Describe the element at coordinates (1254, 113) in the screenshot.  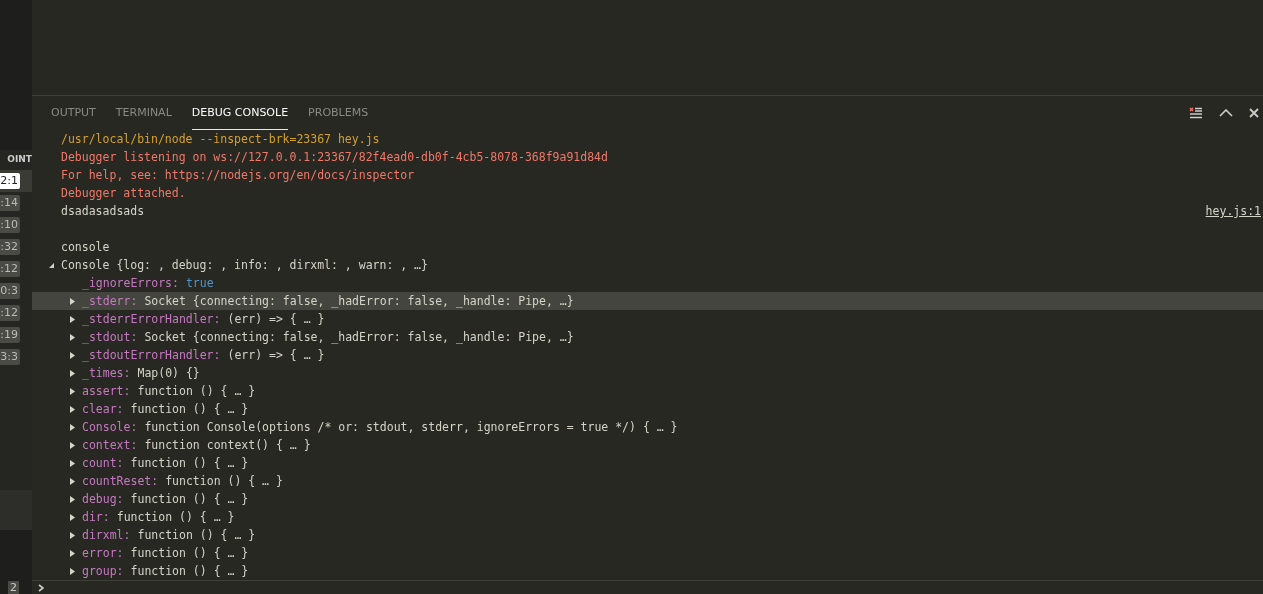
I see `close-icon` at that location.